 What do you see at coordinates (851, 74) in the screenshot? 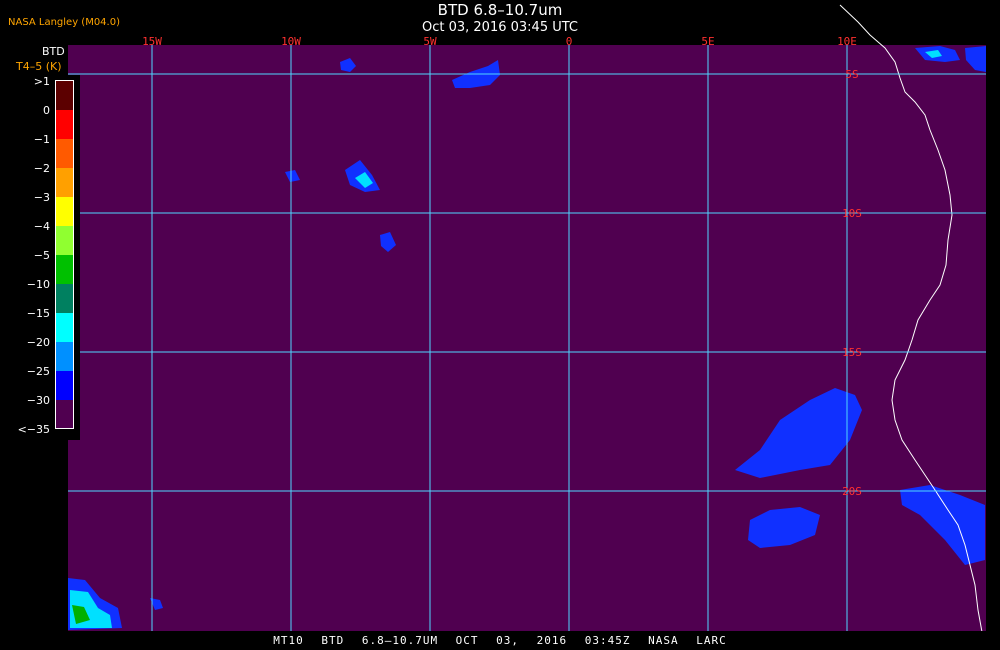
I see `latitude-label: 5S` at bounding box center [851, 74].